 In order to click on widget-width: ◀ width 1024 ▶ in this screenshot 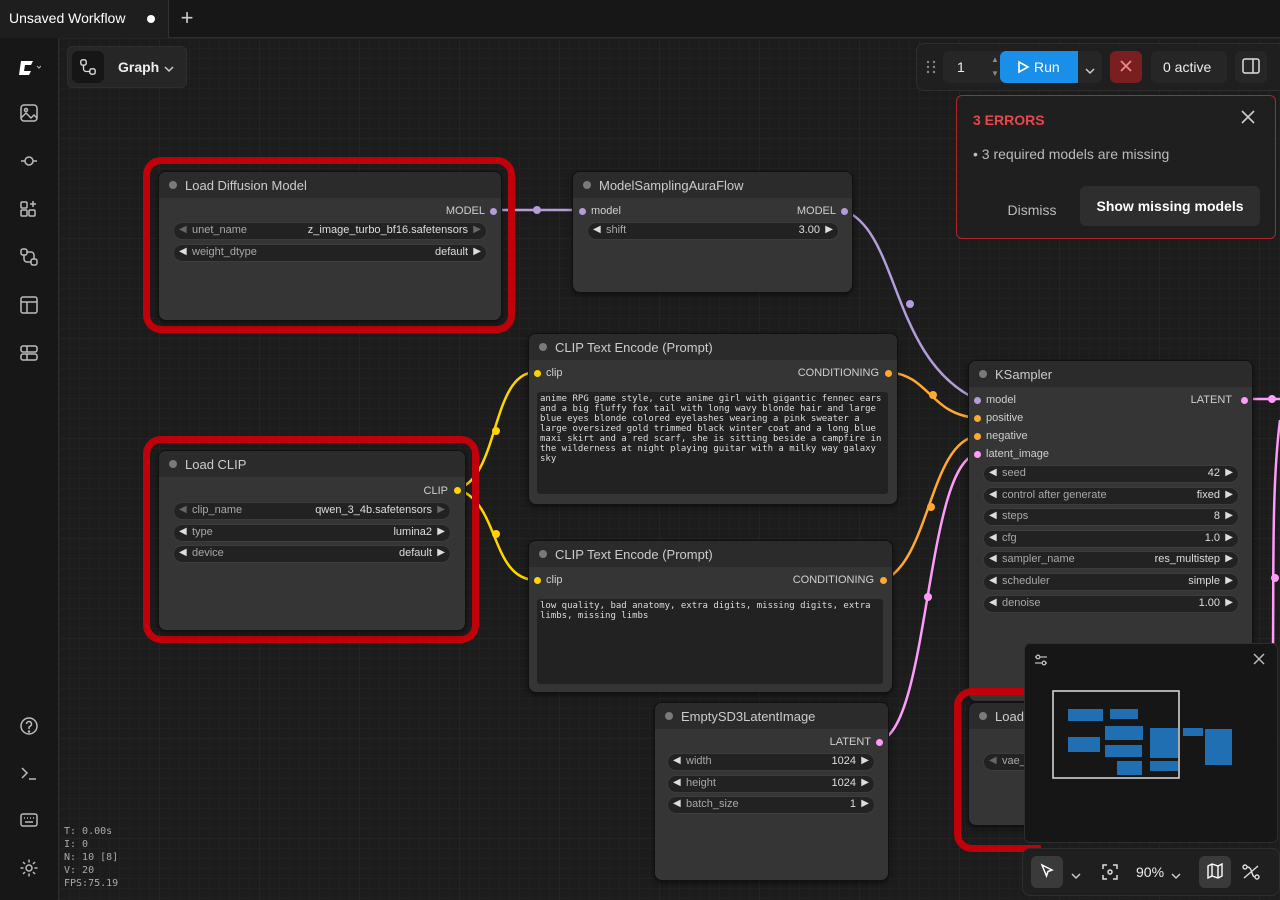, I will do `click(771, 762)`.